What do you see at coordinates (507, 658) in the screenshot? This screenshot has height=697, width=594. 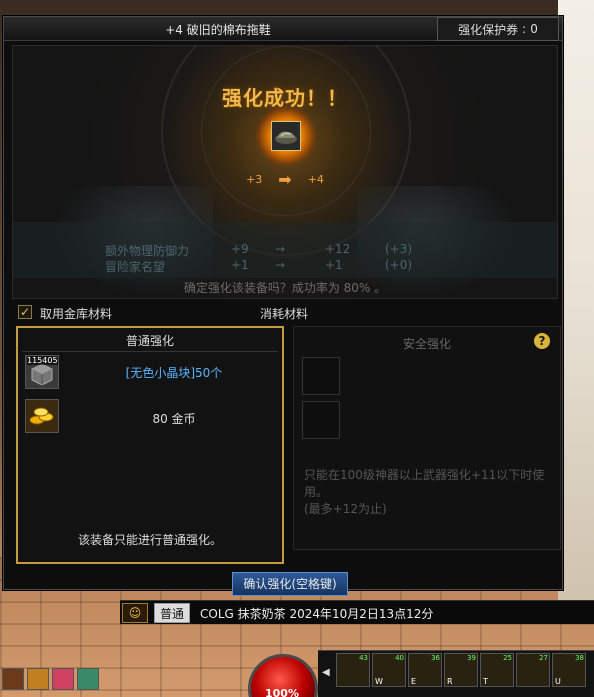 I see `skill-level: 25` at bounding box center [507, 658].